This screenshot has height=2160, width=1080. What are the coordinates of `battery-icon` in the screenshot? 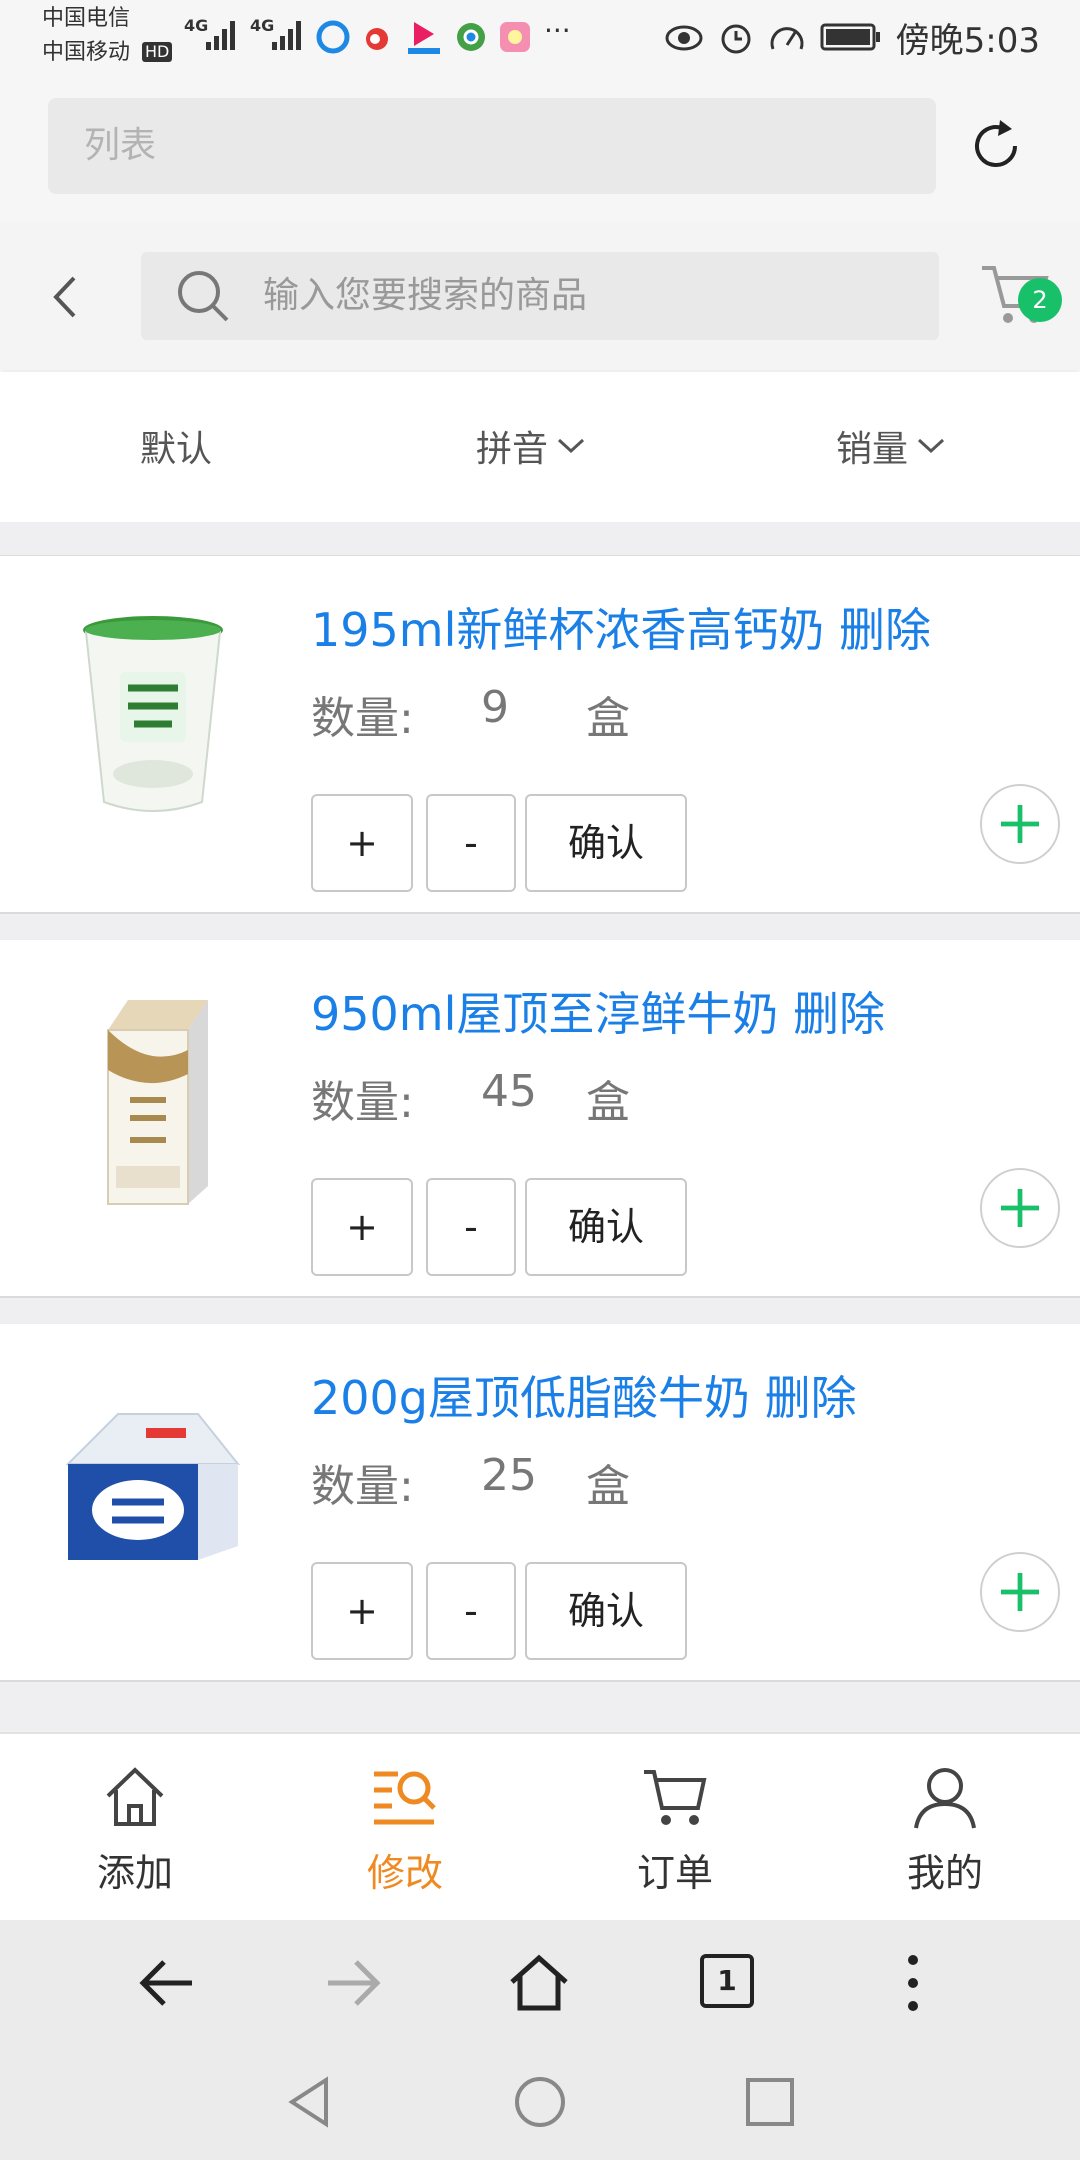 It's located at (850, 37).